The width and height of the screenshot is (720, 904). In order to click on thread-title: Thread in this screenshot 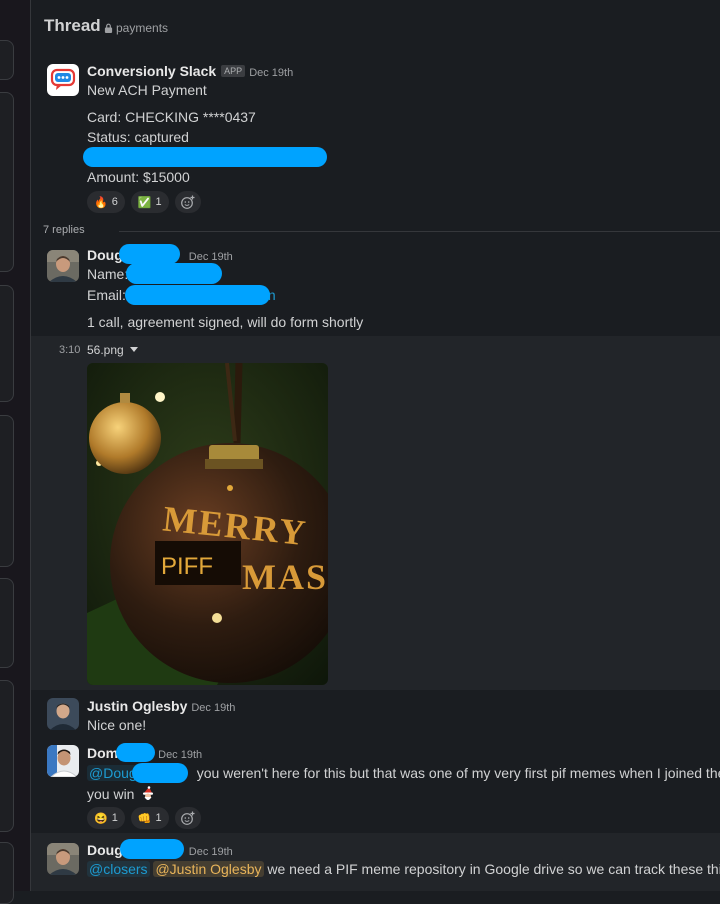, I will do `click(72, 25)`.